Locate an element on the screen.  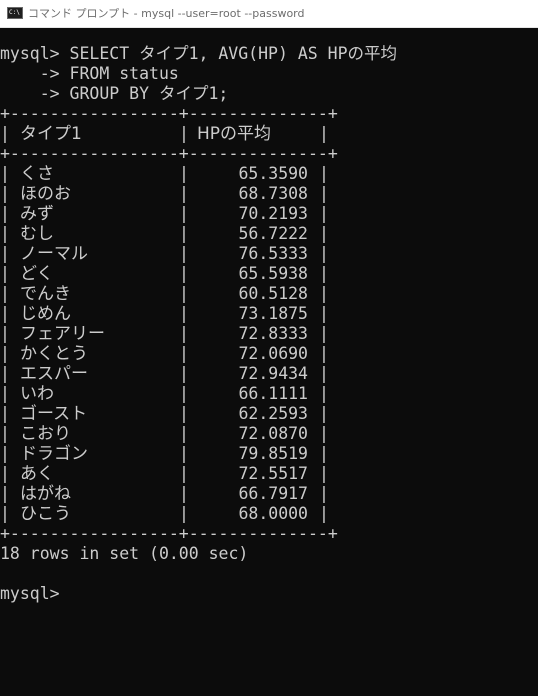
cell-type: ひこう is located at coordinates (45, 514).